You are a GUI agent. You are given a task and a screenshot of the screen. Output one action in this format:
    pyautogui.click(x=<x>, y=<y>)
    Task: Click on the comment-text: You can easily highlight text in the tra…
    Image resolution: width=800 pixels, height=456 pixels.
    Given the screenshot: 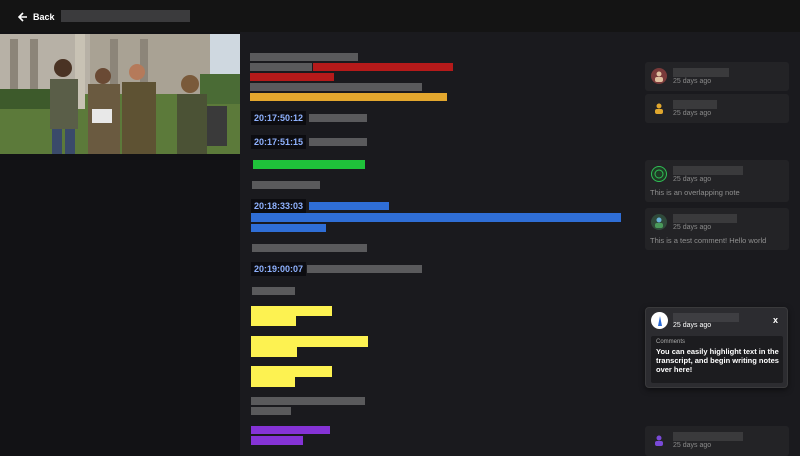 What is the action you would take?
    pyautogui.click(x=717, y=360)
    